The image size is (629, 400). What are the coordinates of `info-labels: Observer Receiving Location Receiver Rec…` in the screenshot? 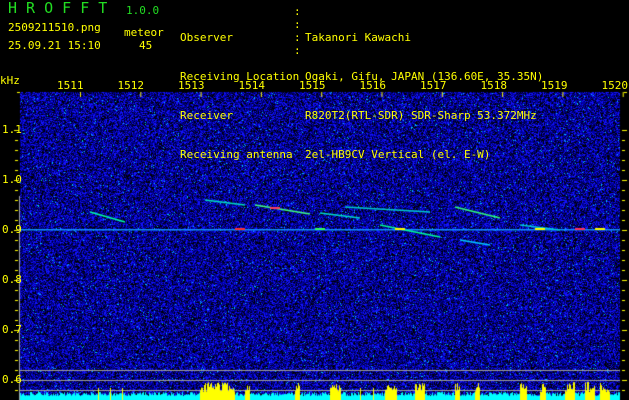 It's located at (239, 96).